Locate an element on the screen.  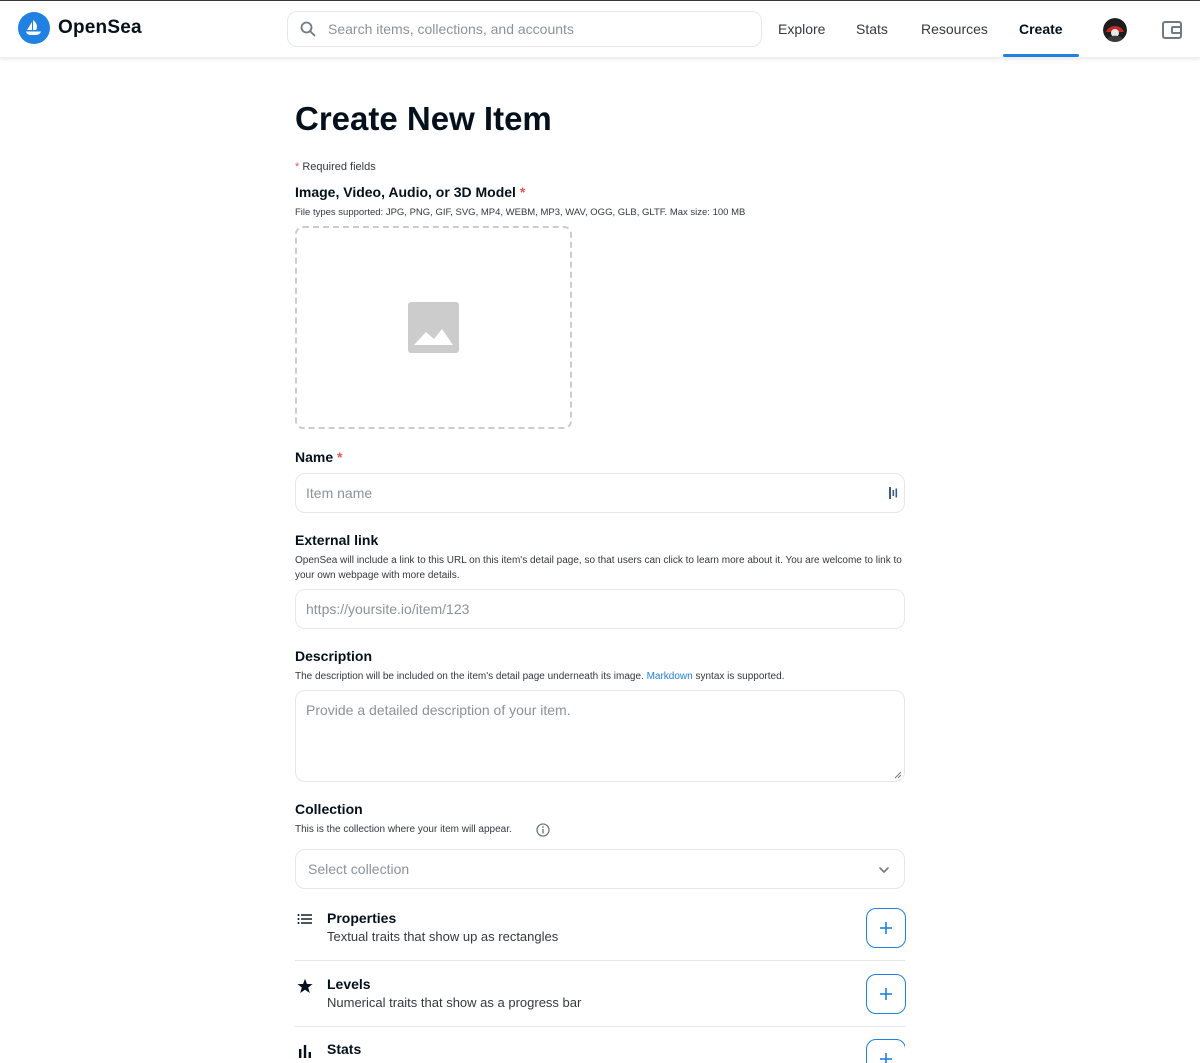
description-field is located at coordinates (600, 736).